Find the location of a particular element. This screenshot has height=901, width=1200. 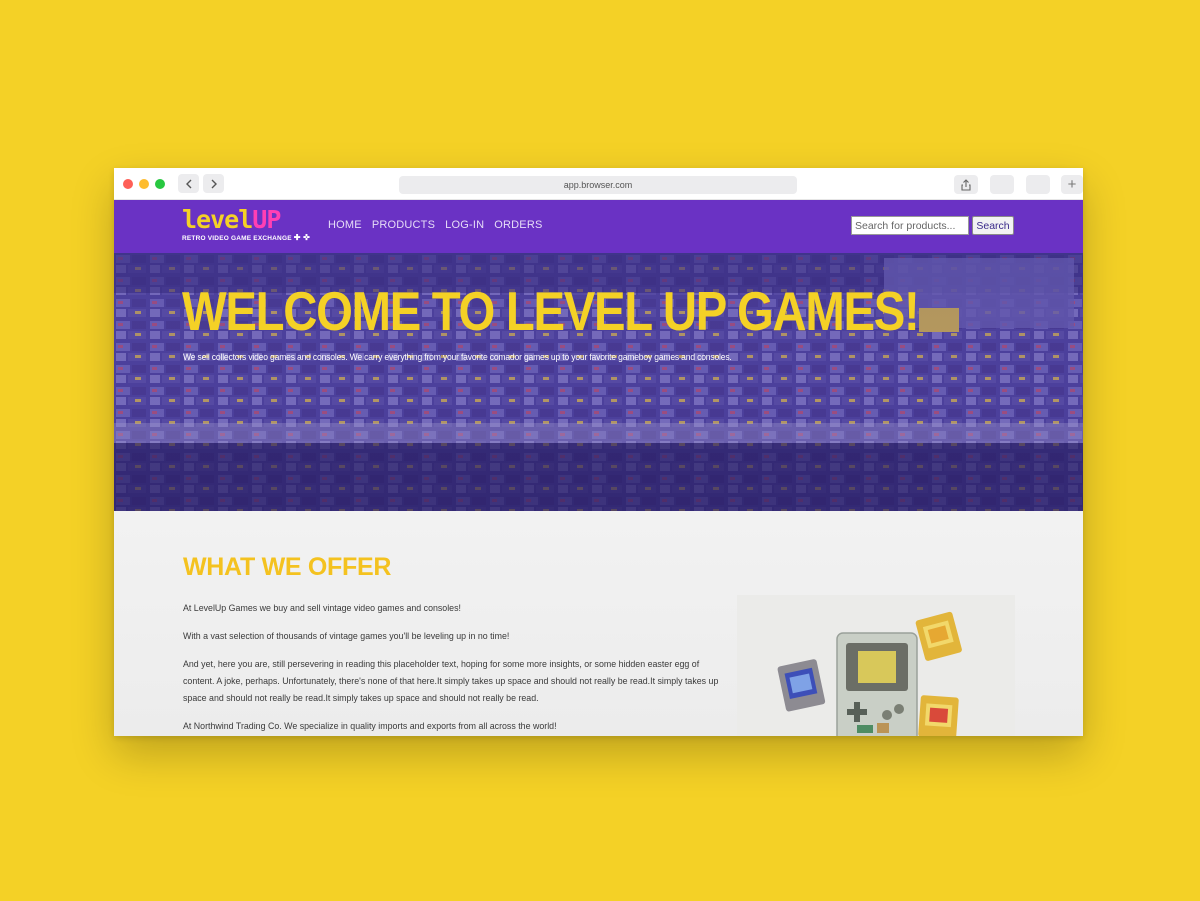

main-menu: HOME PRODUCTS LOG-IN ORDERS is located at coordinates (440, 225).